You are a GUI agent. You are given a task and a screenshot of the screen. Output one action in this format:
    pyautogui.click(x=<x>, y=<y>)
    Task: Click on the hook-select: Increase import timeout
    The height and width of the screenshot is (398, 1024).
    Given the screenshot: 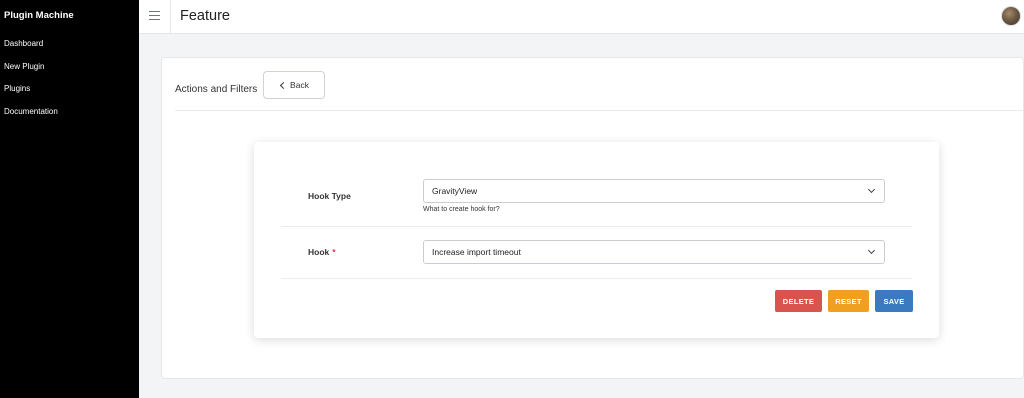 What is the action you would take?
    pyautogui.click(x=654, y=252)
    